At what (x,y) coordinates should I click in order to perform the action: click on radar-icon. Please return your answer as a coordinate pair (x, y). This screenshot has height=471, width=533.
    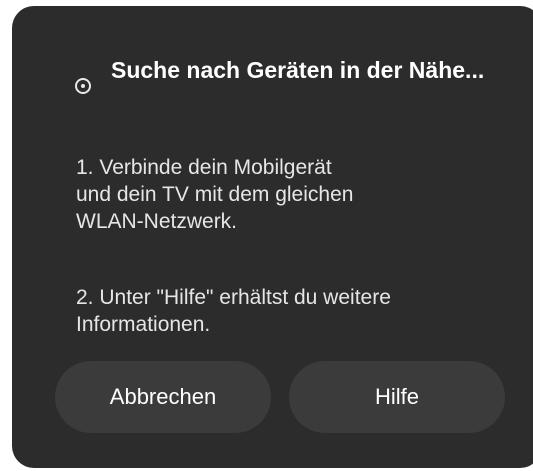
    Looking at the image, I should click on (83, 86).